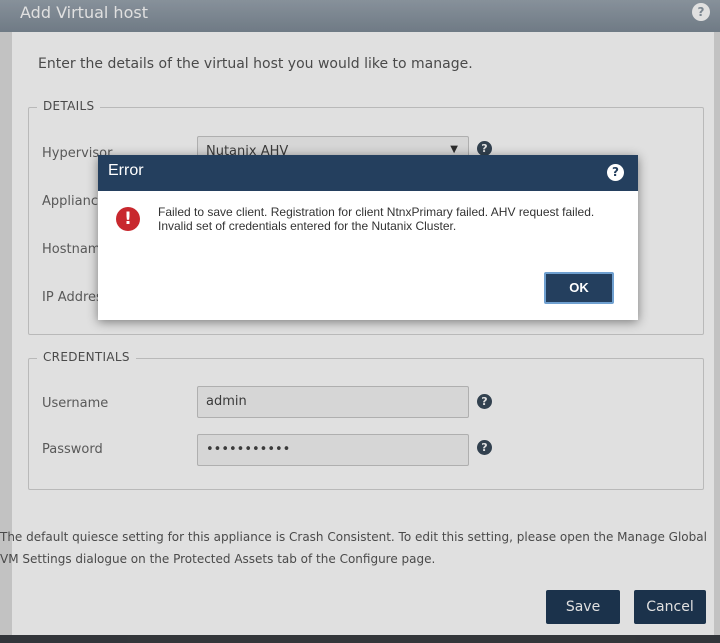  What do you see at coordinates (579, 288) in the screenshot?
I see `ok-button: OK` at bounding box center [579, 288].